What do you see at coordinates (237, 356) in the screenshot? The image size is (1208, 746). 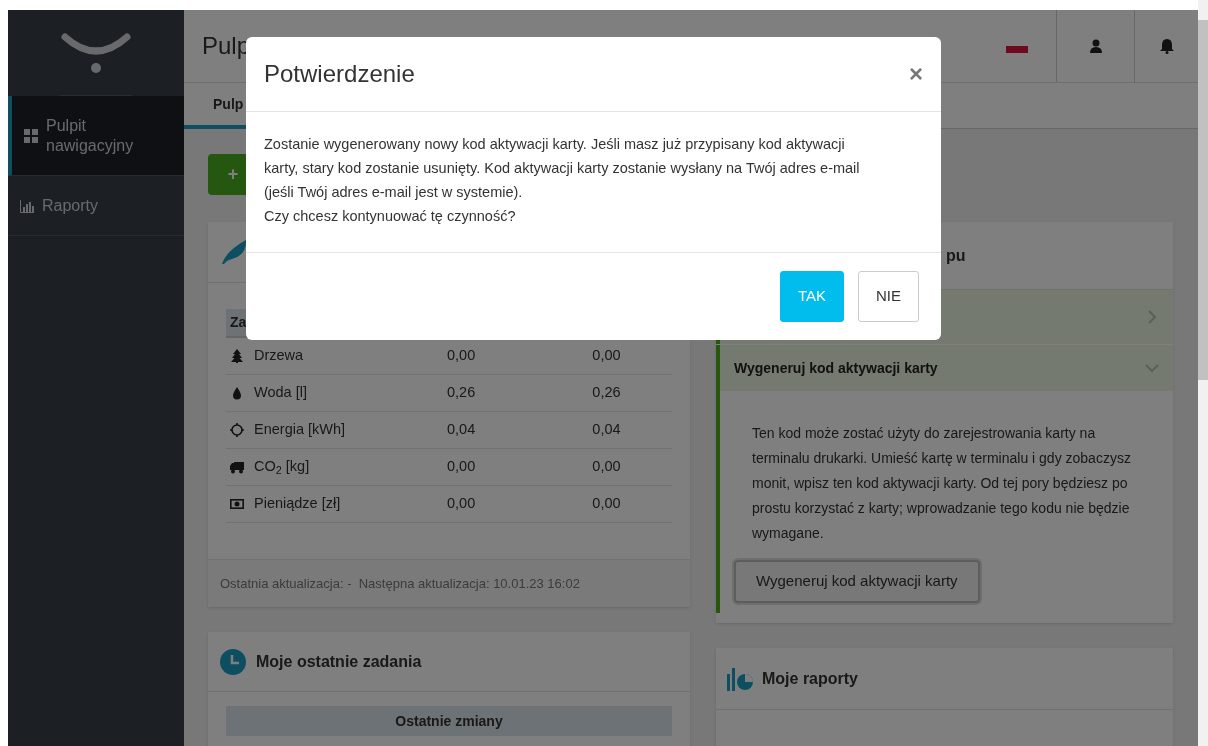 I see `tree-icon` at bounding box center [237, 356].